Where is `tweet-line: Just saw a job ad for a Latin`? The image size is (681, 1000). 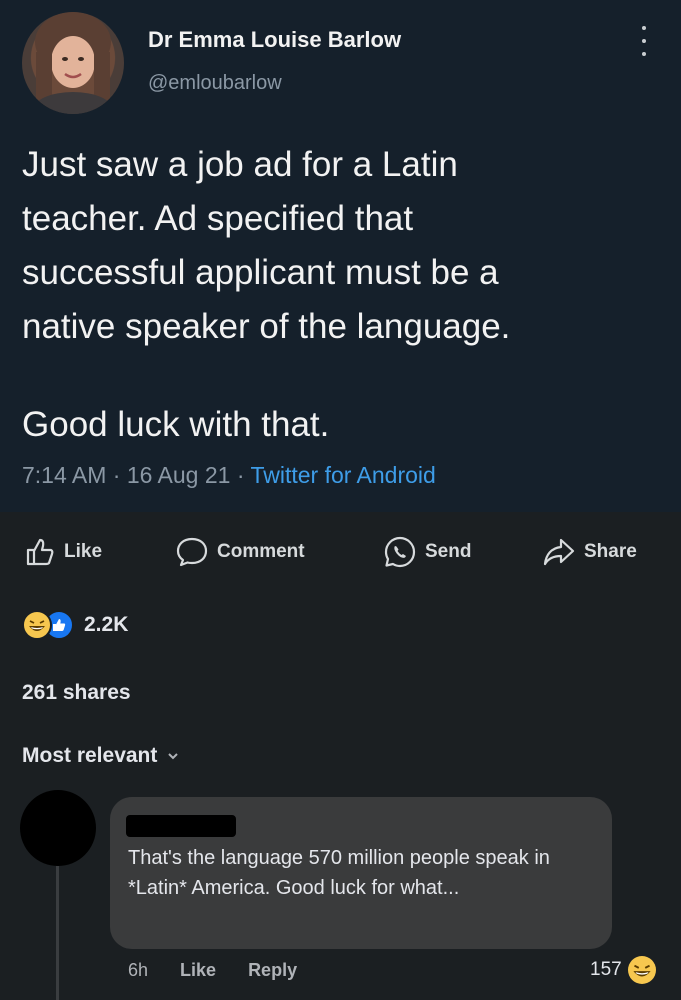 tweet-line: Just saw a job ad for a Latin is located at coordinates (240, 164).